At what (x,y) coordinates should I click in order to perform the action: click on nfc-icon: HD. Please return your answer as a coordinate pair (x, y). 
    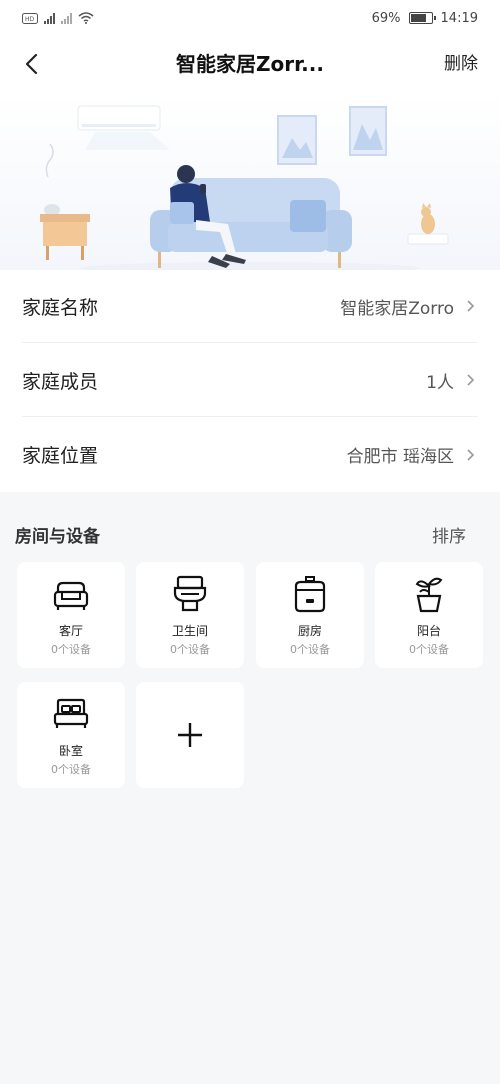
    Looking at the image, I should click on (30, 18).